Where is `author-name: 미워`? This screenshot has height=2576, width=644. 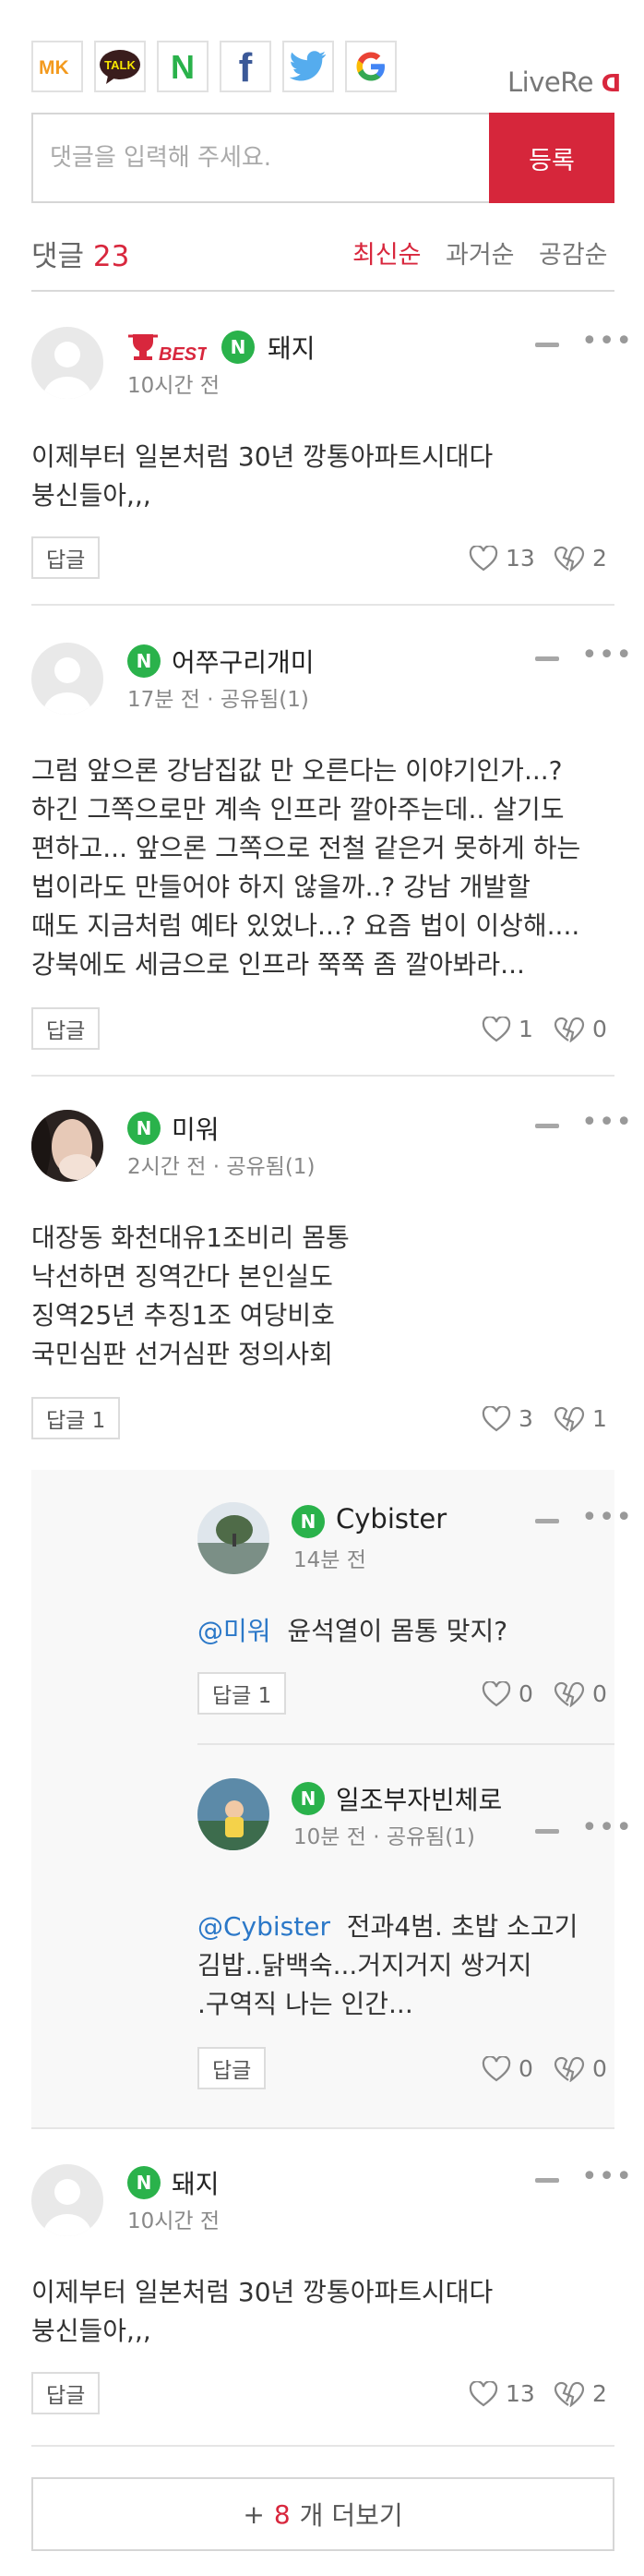 author-name: 미워 is located at coordinates (196, 1128).